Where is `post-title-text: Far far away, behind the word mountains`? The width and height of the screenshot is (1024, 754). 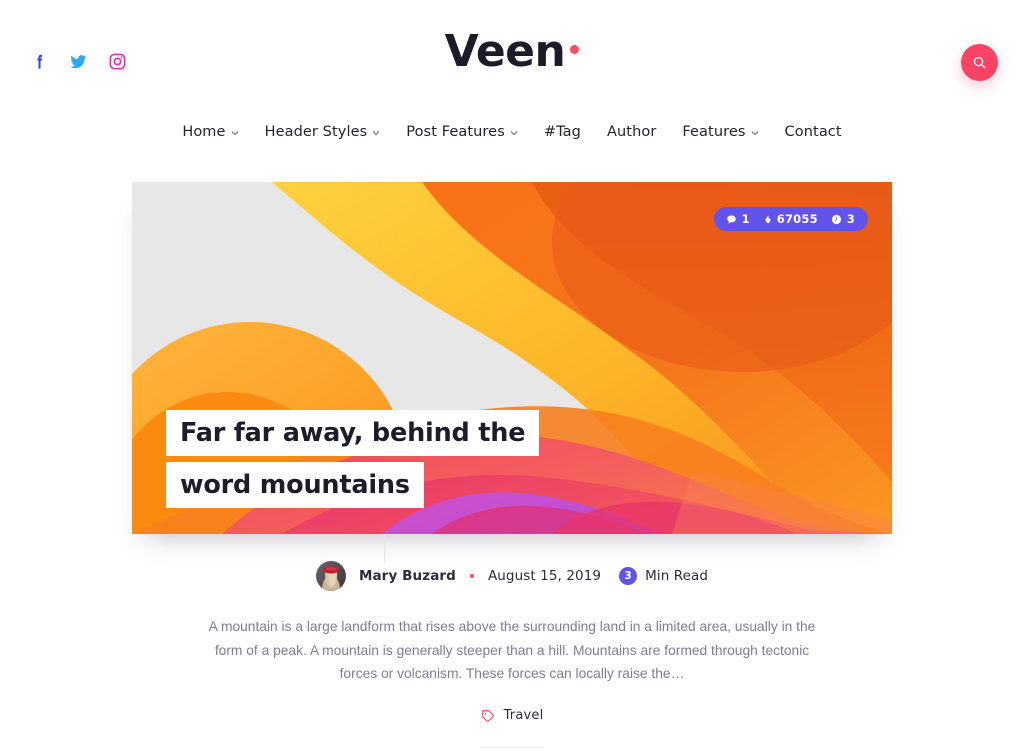
post-title-text: Far far away, behind the word mountains is located at coordinates (353, 459).